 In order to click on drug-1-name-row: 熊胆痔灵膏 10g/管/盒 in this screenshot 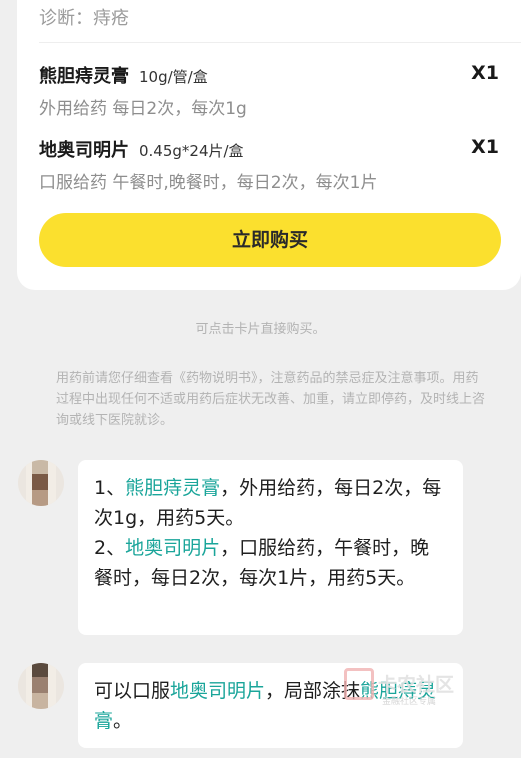, I will do `click(123, 75)`.